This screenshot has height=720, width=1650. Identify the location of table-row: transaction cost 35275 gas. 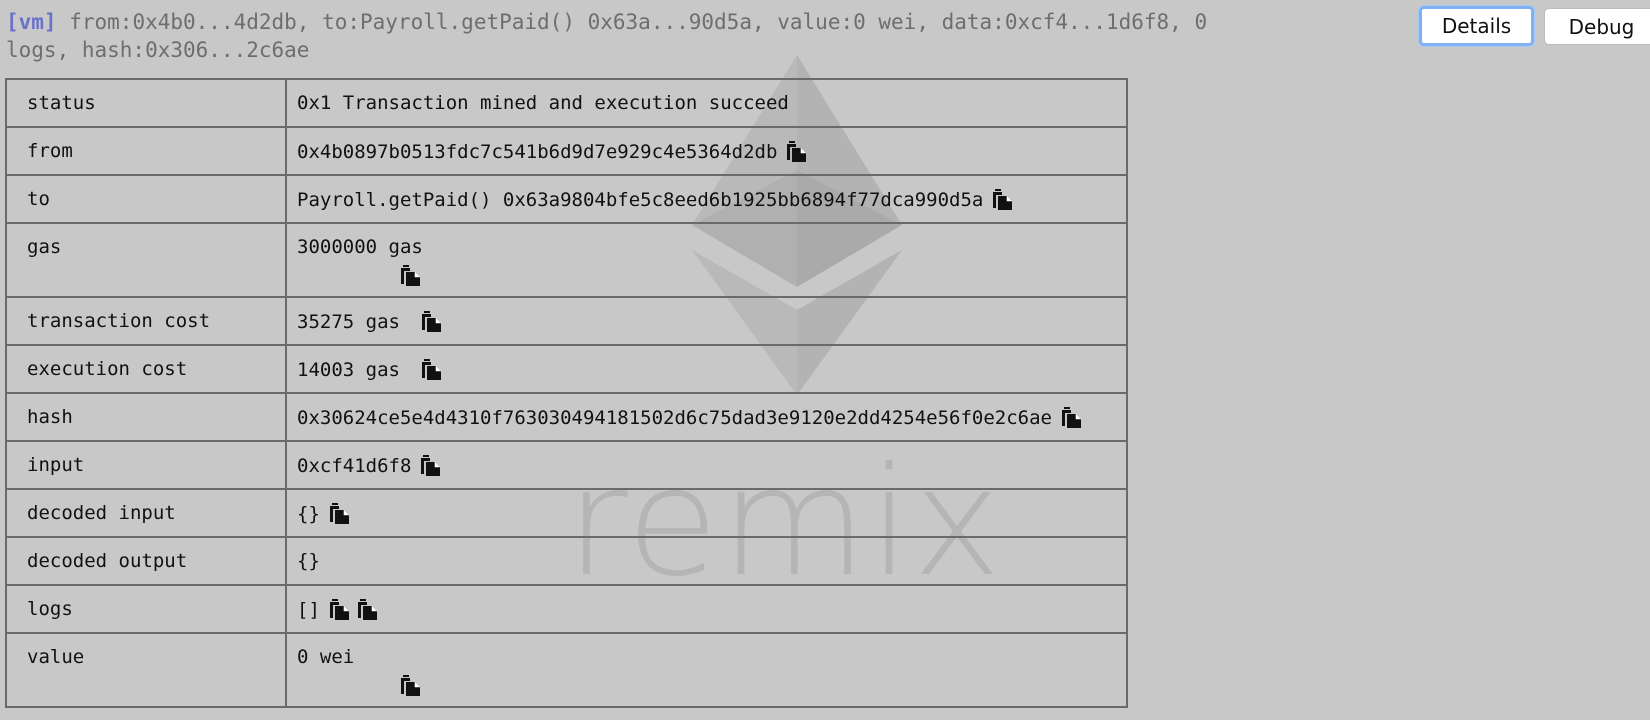
(566, 321).